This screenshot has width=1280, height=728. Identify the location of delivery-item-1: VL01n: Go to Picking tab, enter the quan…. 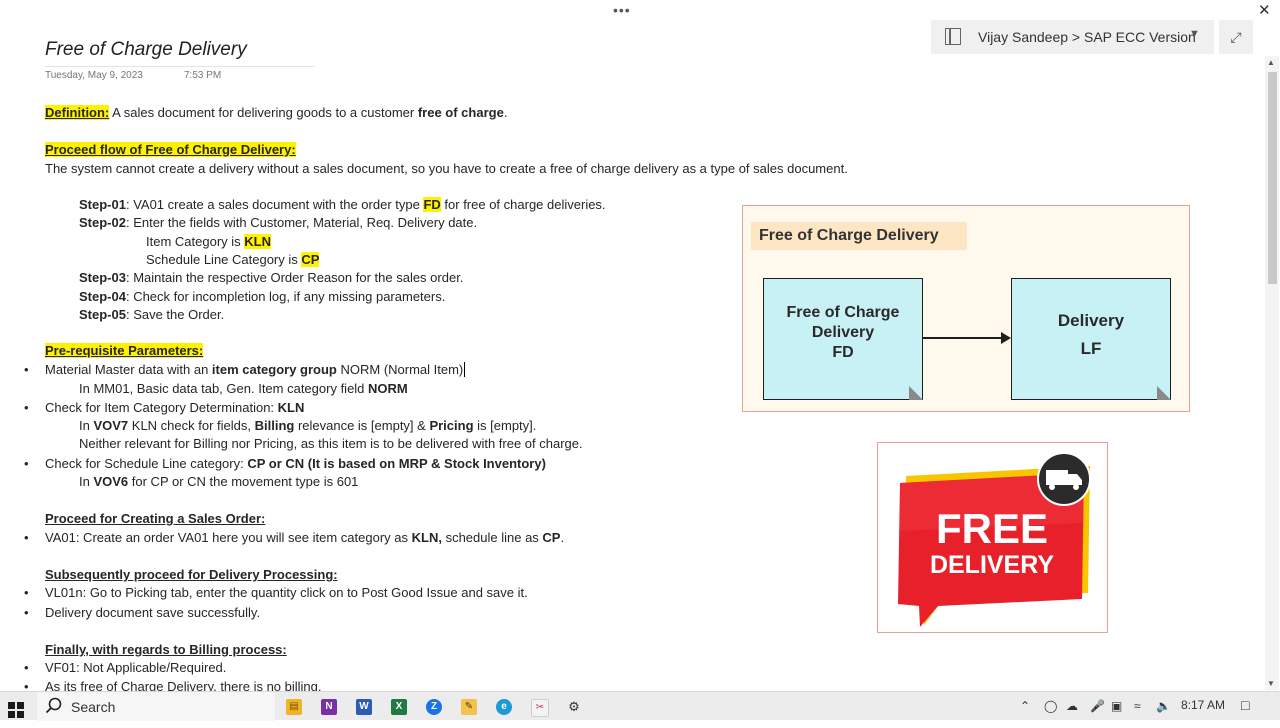
(286, 593).